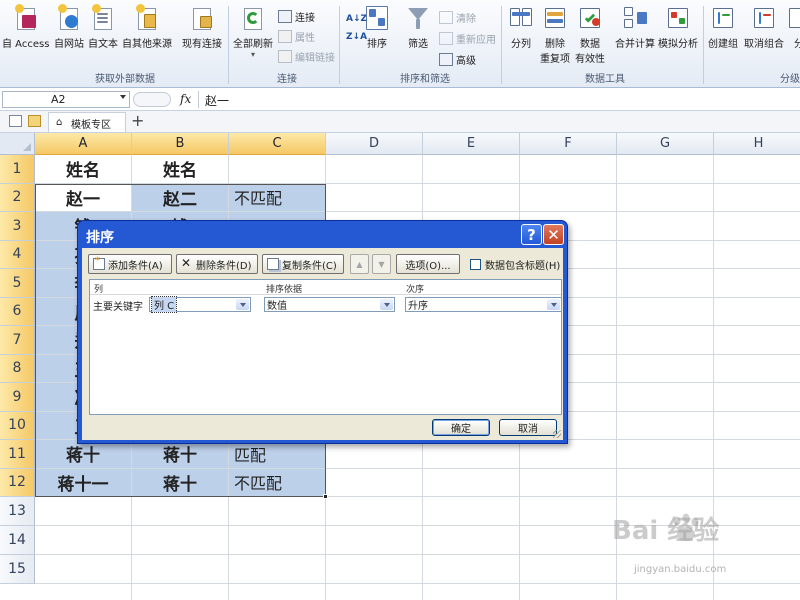 The image size is (800, 600). What do you see at coordinates (793, 27) in the screenshot?
I see `subtotal-button: 分` at bounding box center [793, 27].